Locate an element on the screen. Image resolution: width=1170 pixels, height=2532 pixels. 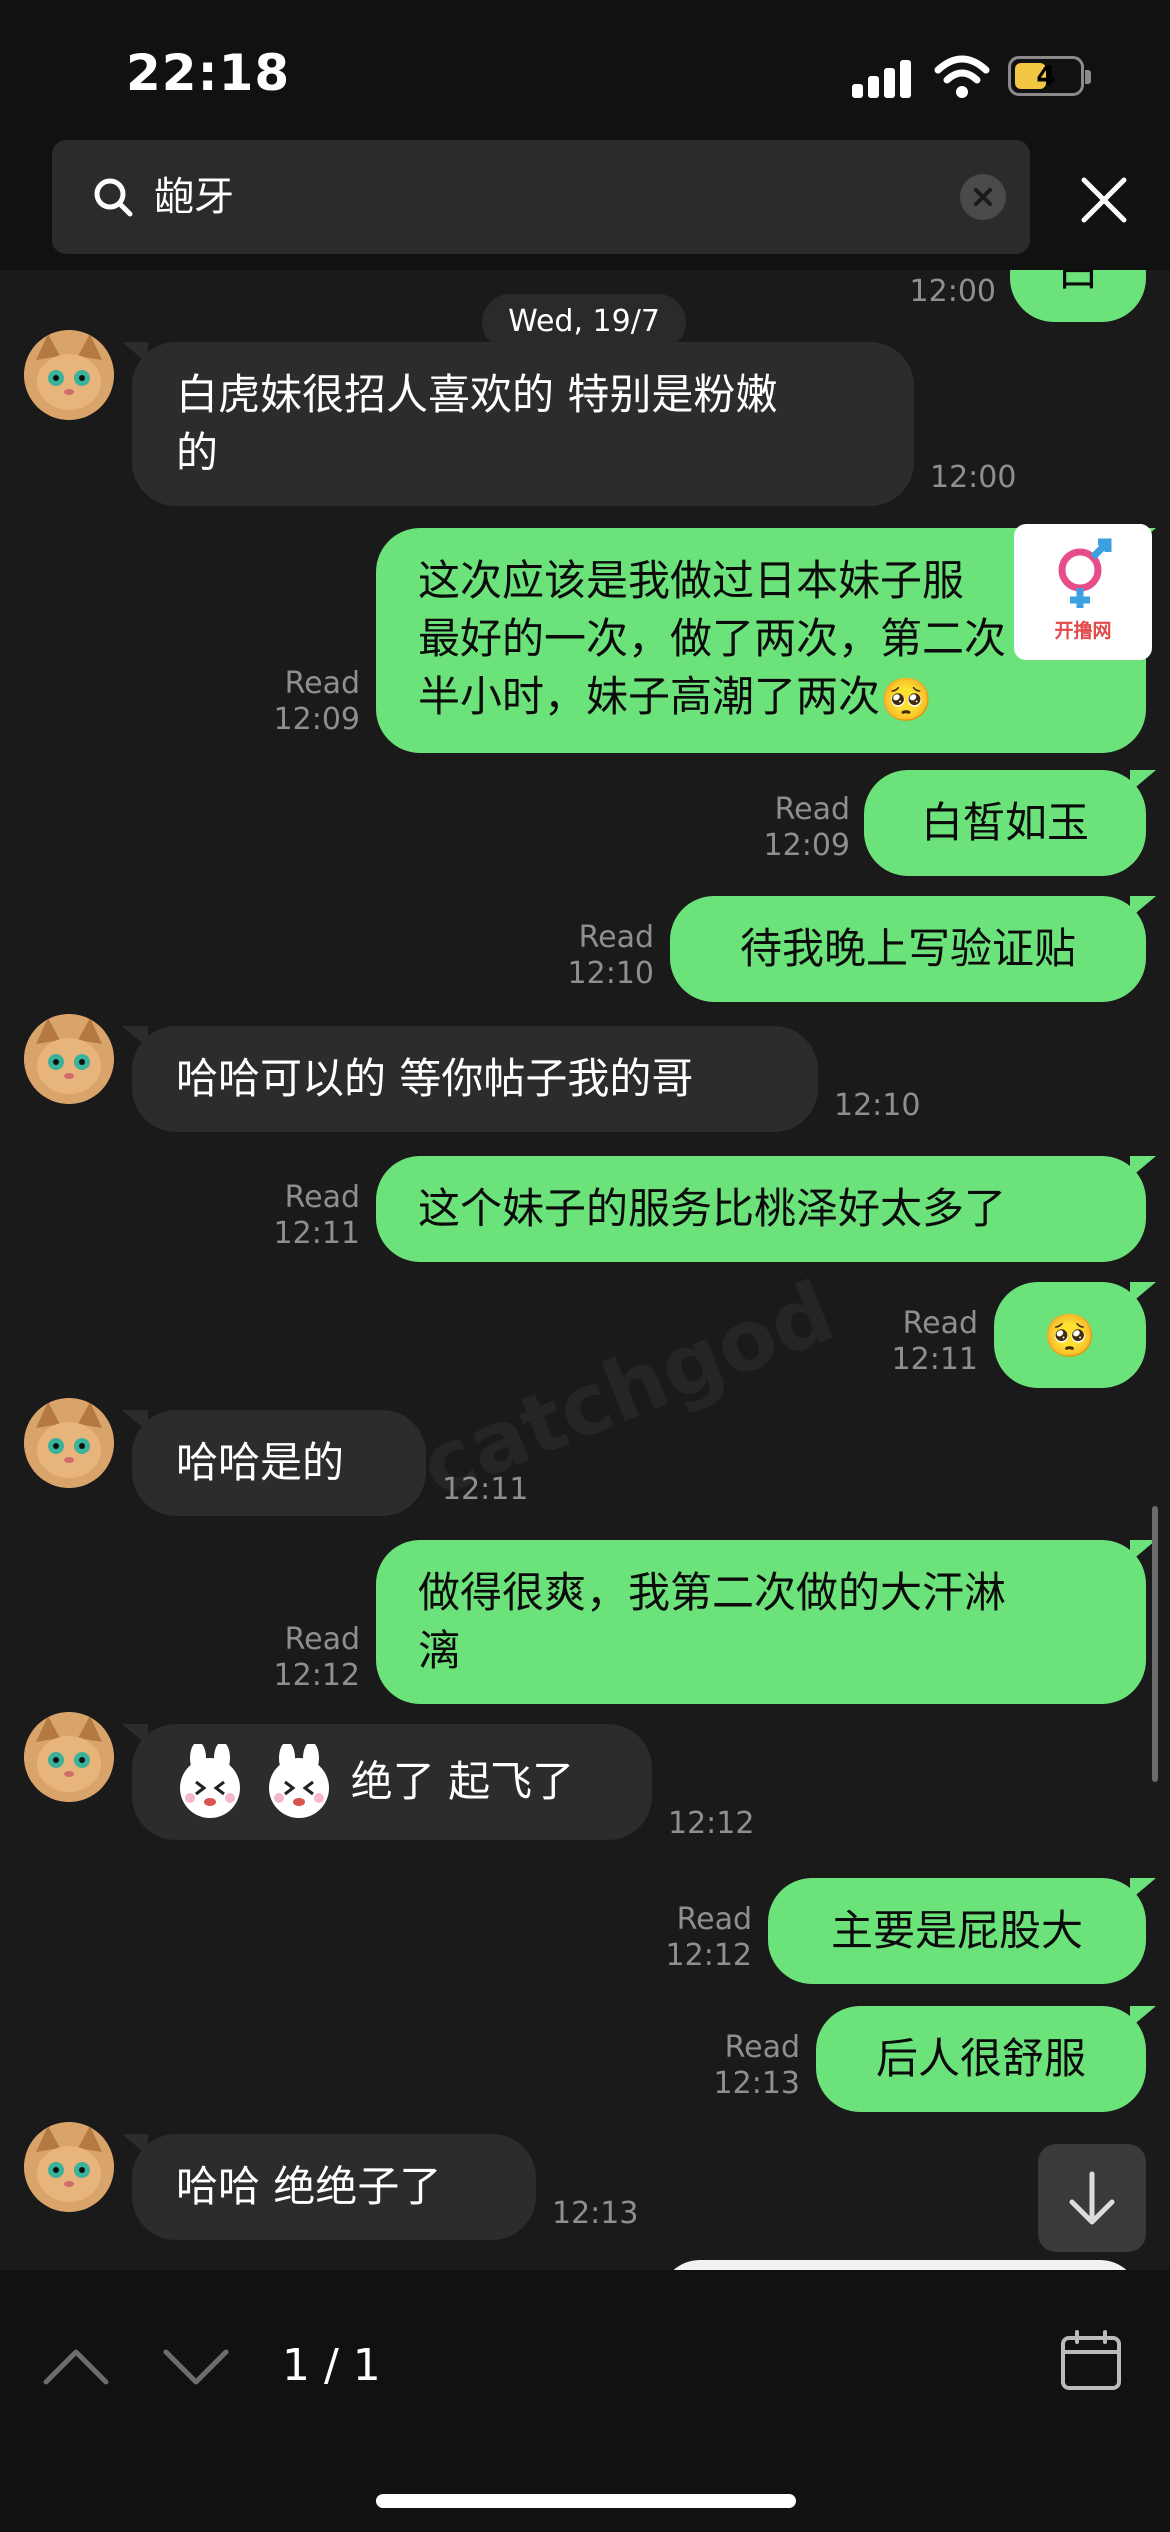
message-text: 主要是屁股大 is located at coordinates (956, 1930).